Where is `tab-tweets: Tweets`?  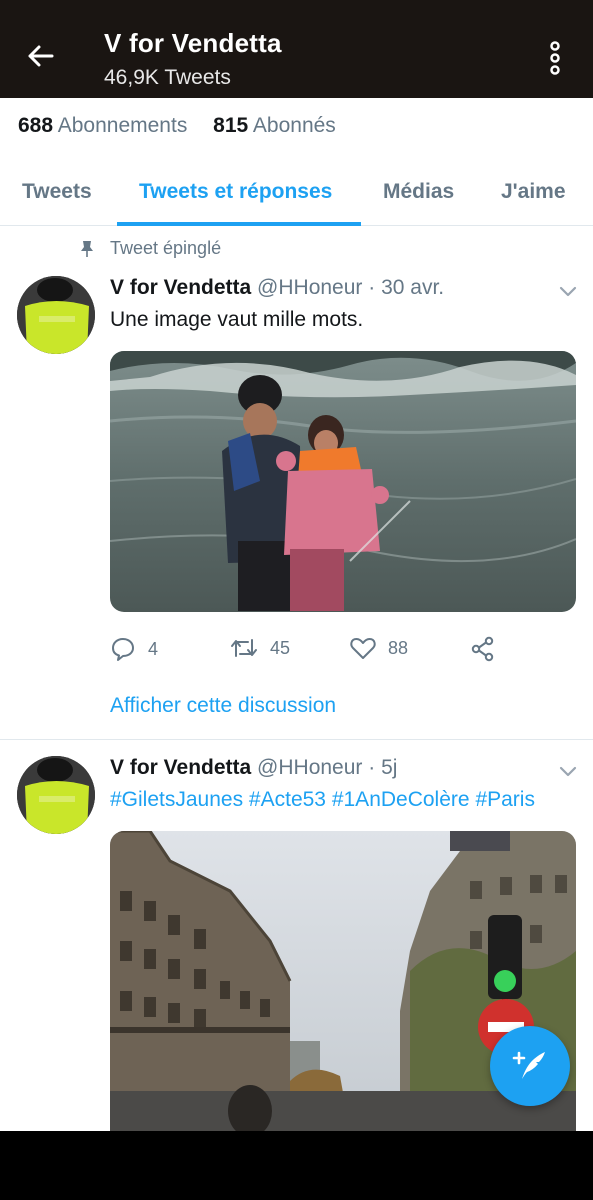
tab-tweets: Tweets is located at coordinates (57, 192).